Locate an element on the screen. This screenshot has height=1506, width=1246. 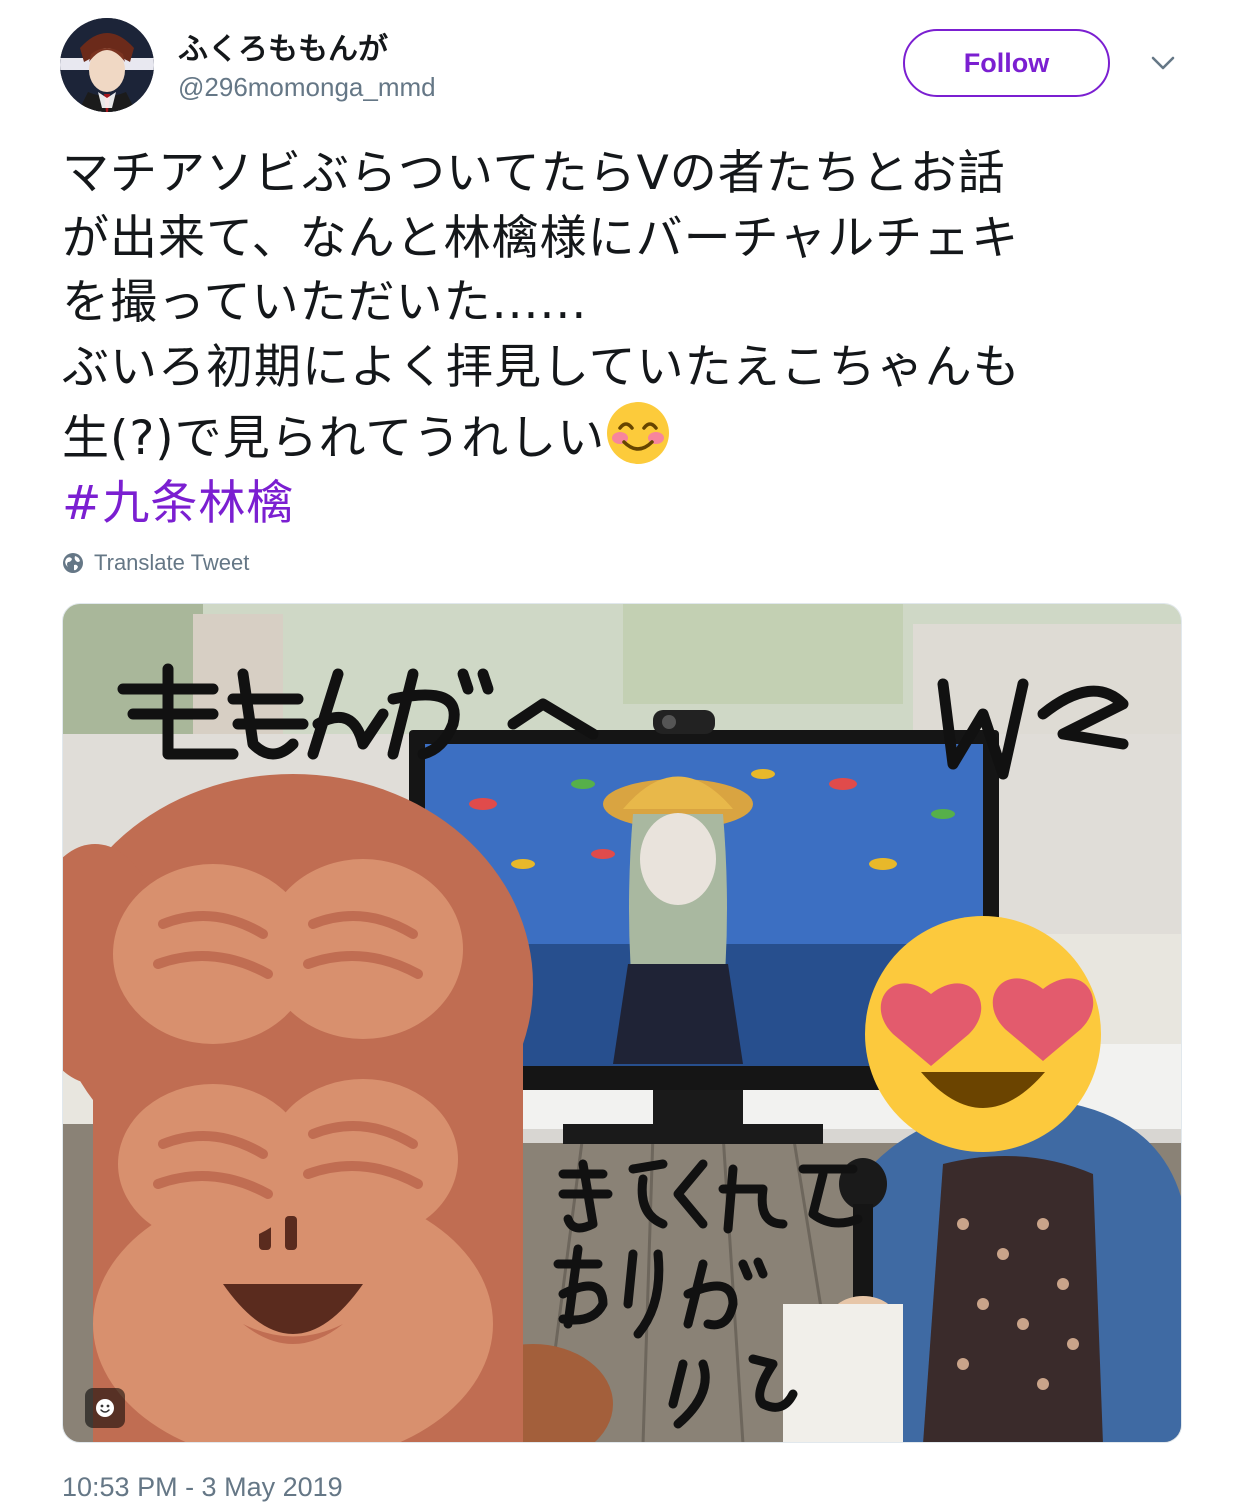
hashtag-link: #九条林檎 is located at coordinates (627, 504).